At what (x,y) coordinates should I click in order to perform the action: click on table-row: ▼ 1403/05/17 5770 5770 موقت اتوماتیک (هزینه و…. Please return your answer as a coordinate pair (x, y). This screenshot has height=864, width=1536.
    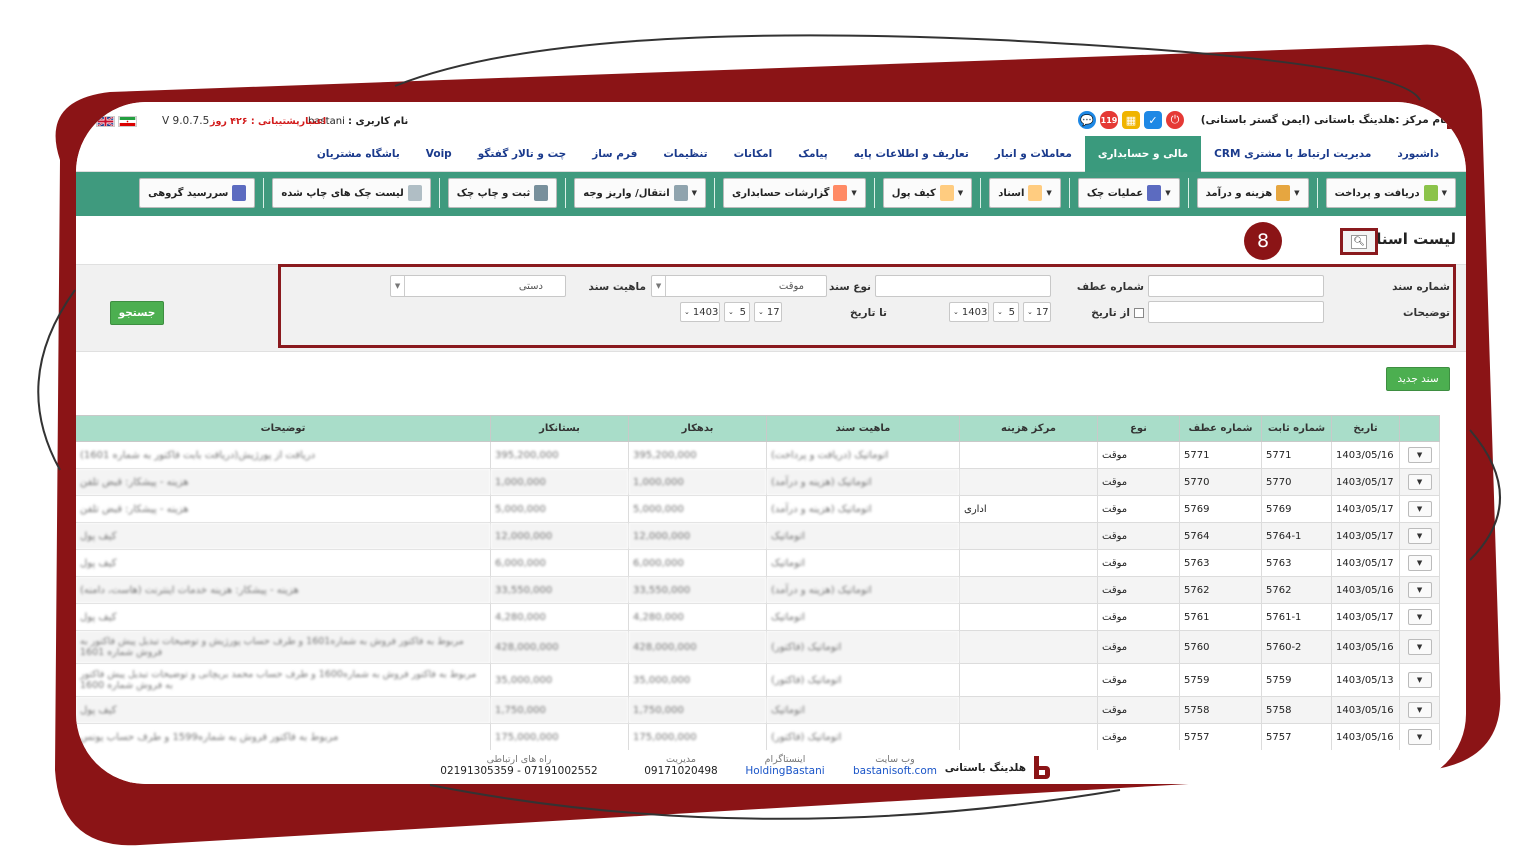
    Looking at the image, I should click on (758, 482).